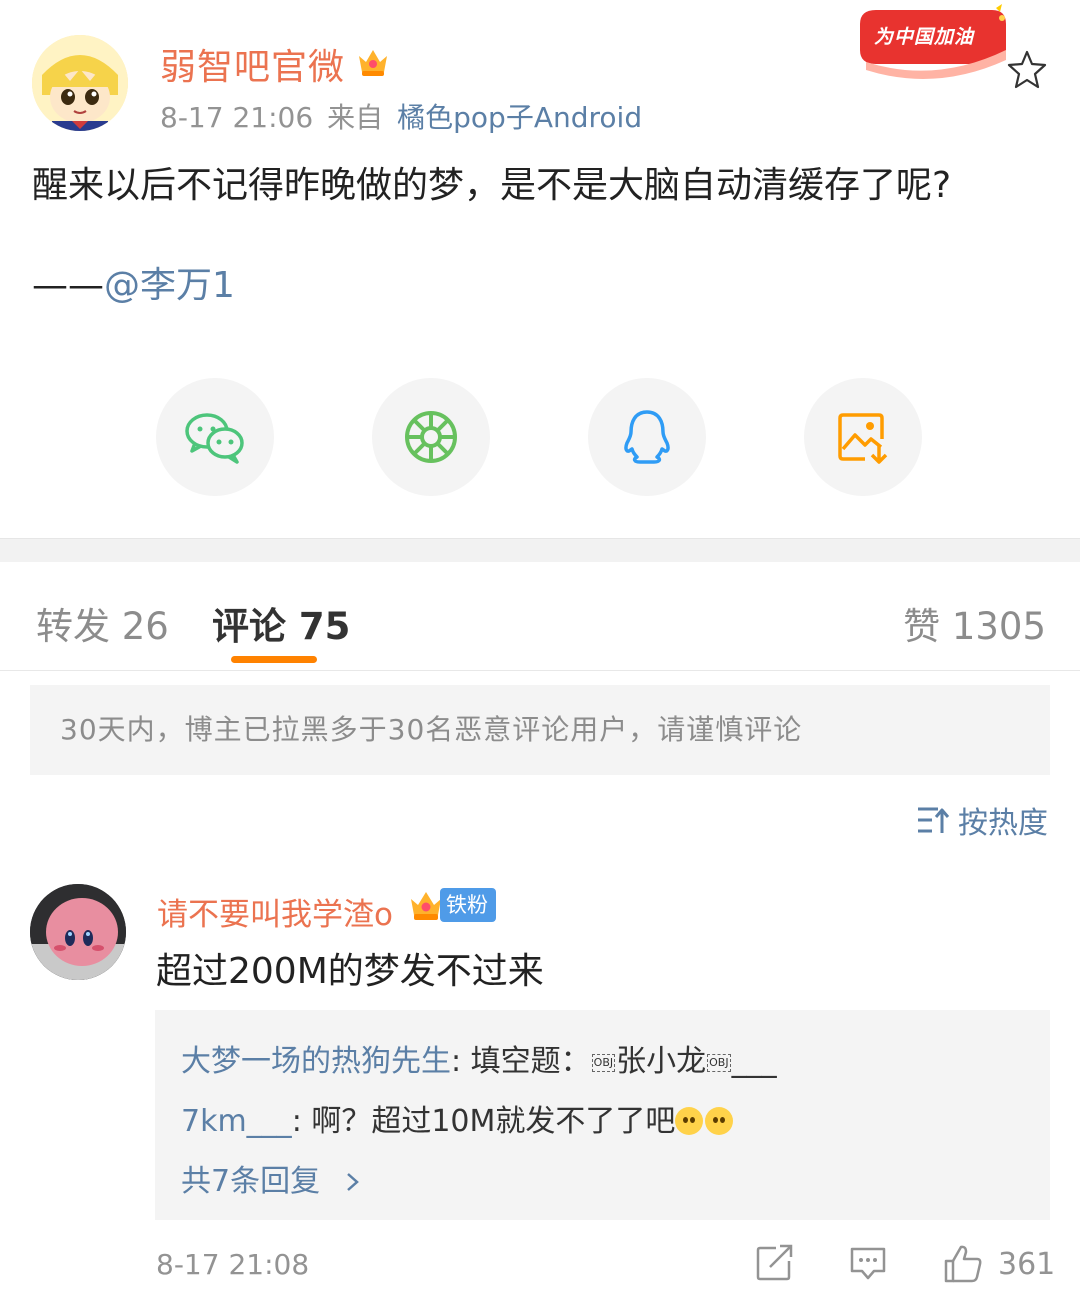  I want to click on sort-icon, so click(934, 820).